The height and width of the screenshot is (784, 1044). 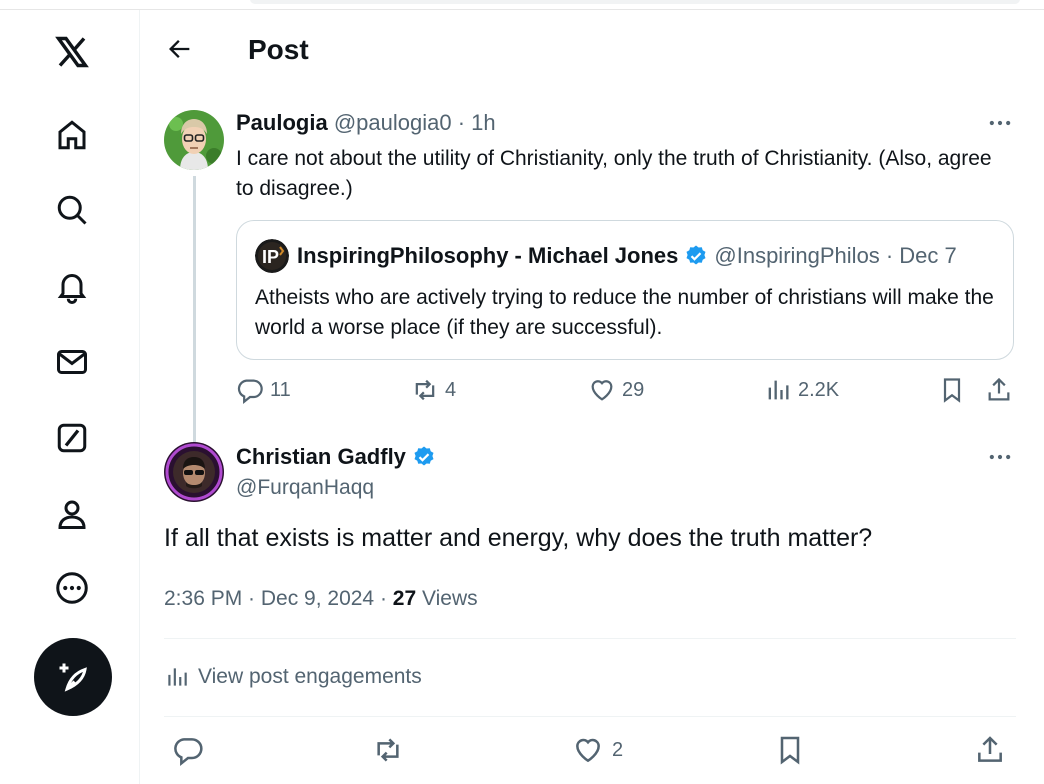 I want to click on repost-button: 4, so click(x=433, y=390).